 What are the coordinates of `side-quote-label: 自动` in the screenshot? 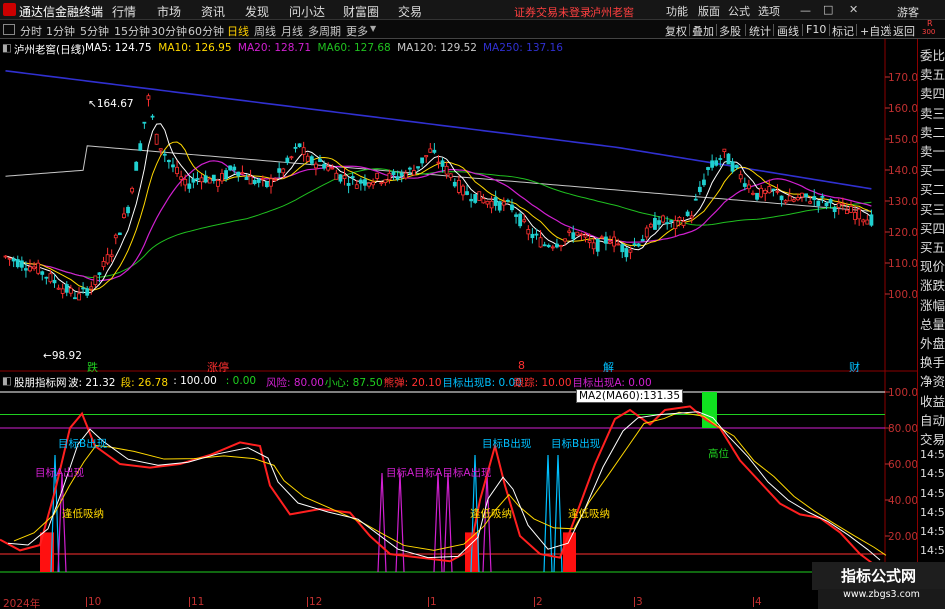 It's located at (932, 420).